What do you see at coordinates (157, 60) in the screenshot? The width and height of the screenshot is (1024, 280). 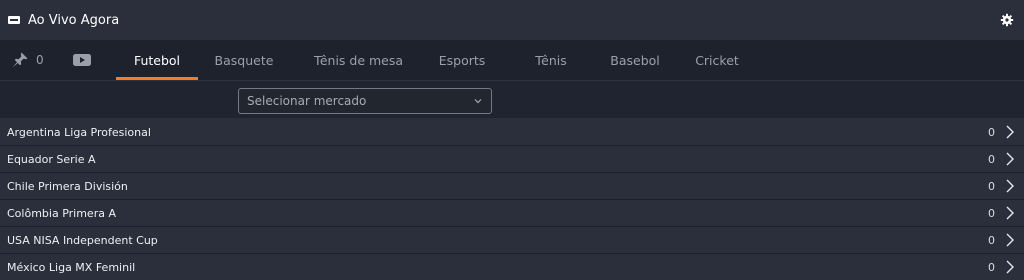 I see `tab-futebol: Futebol` at bounding box center [157, 60].